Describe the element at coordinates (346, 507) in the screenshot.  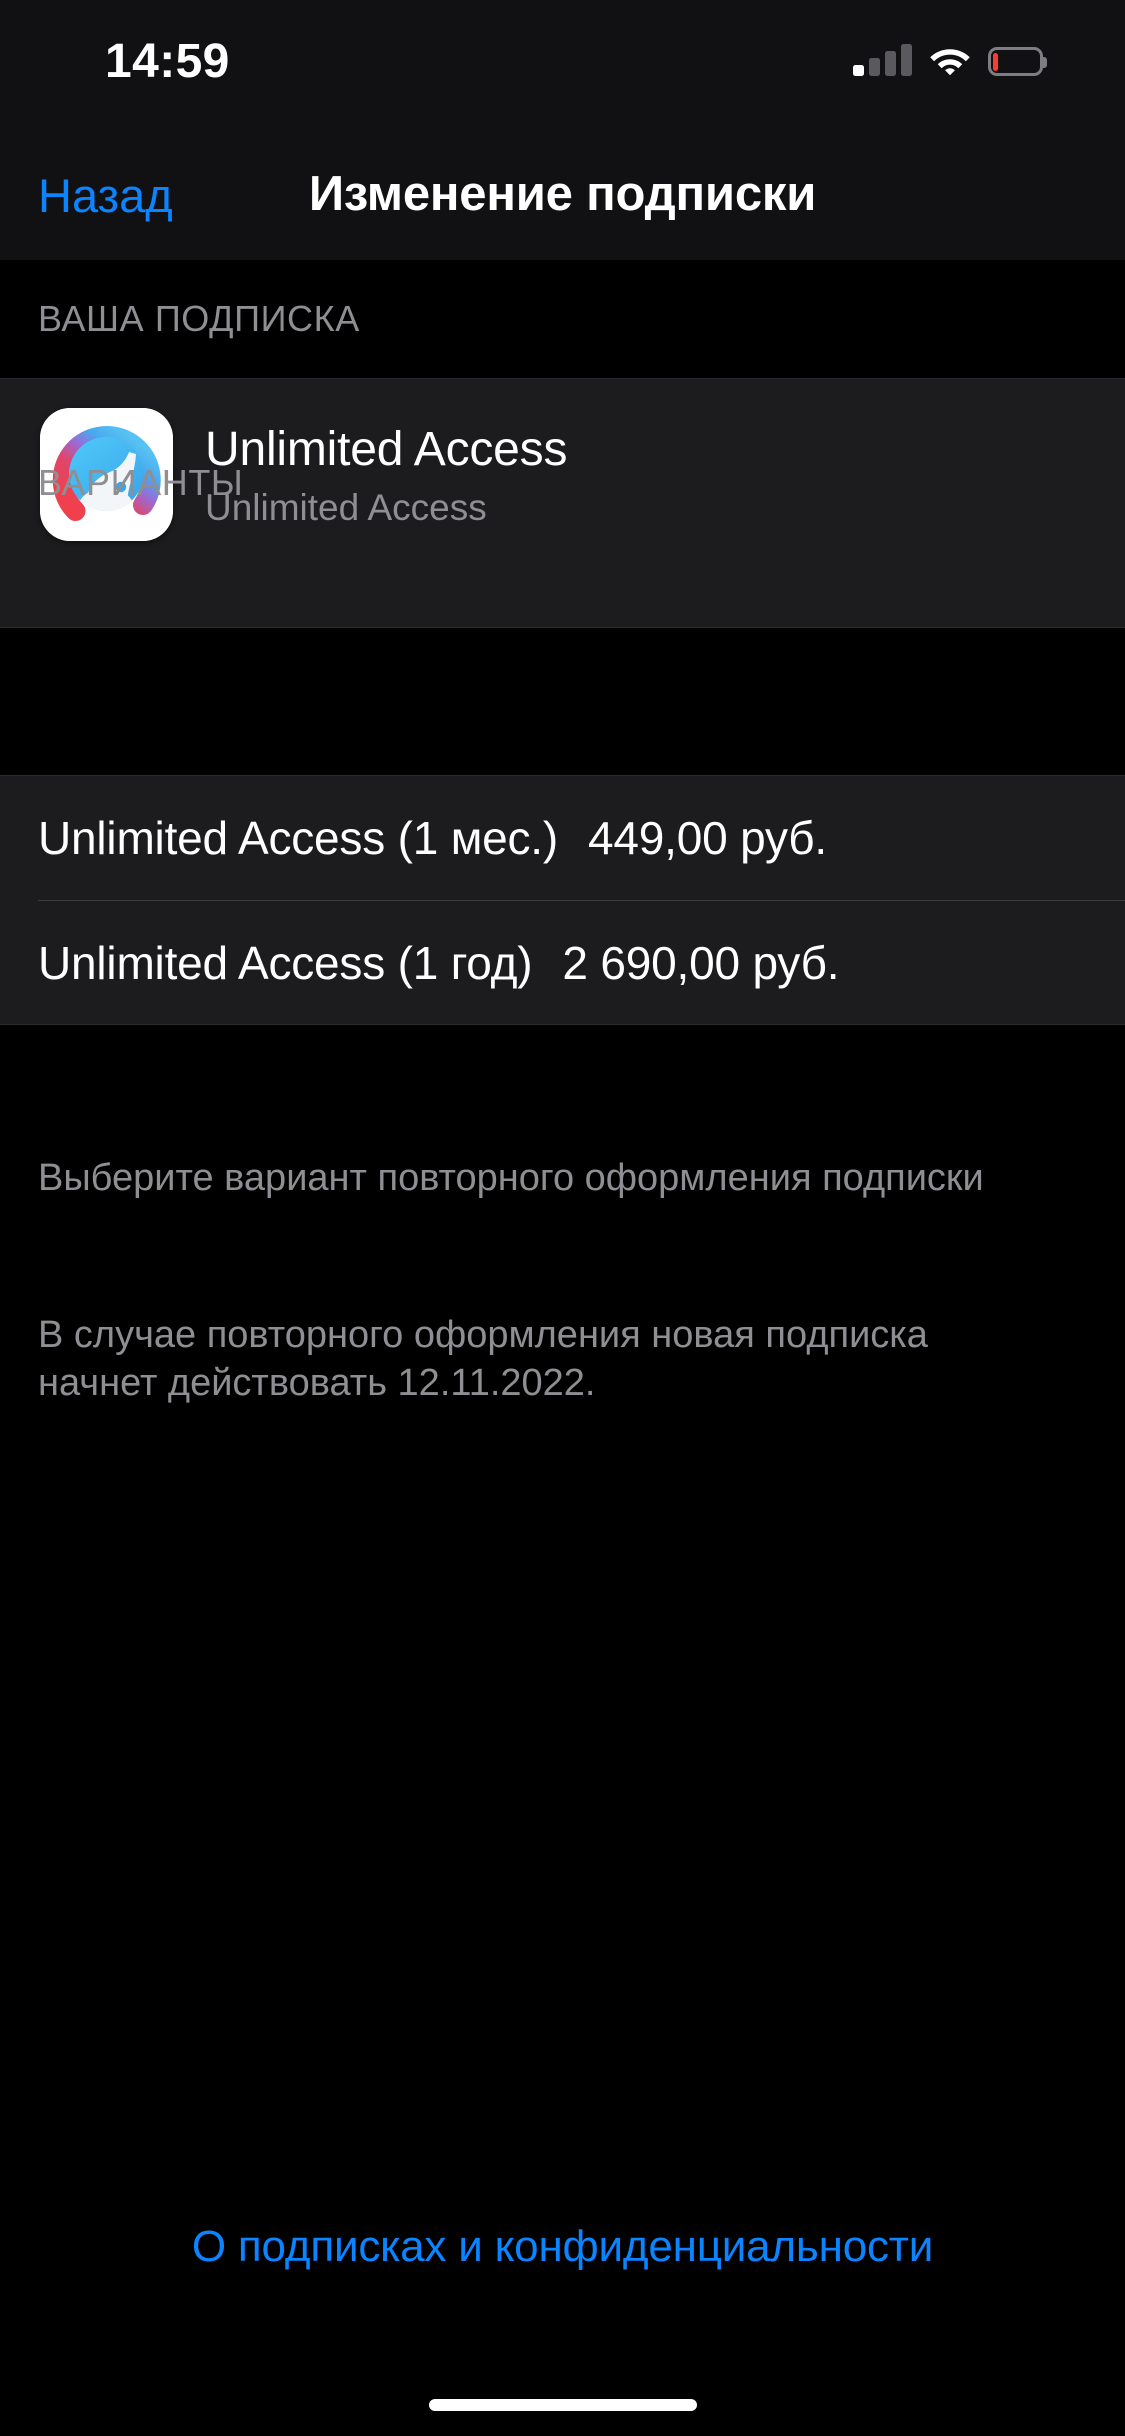
I see `subscription-subtitle: Unlimited Access` at that location.